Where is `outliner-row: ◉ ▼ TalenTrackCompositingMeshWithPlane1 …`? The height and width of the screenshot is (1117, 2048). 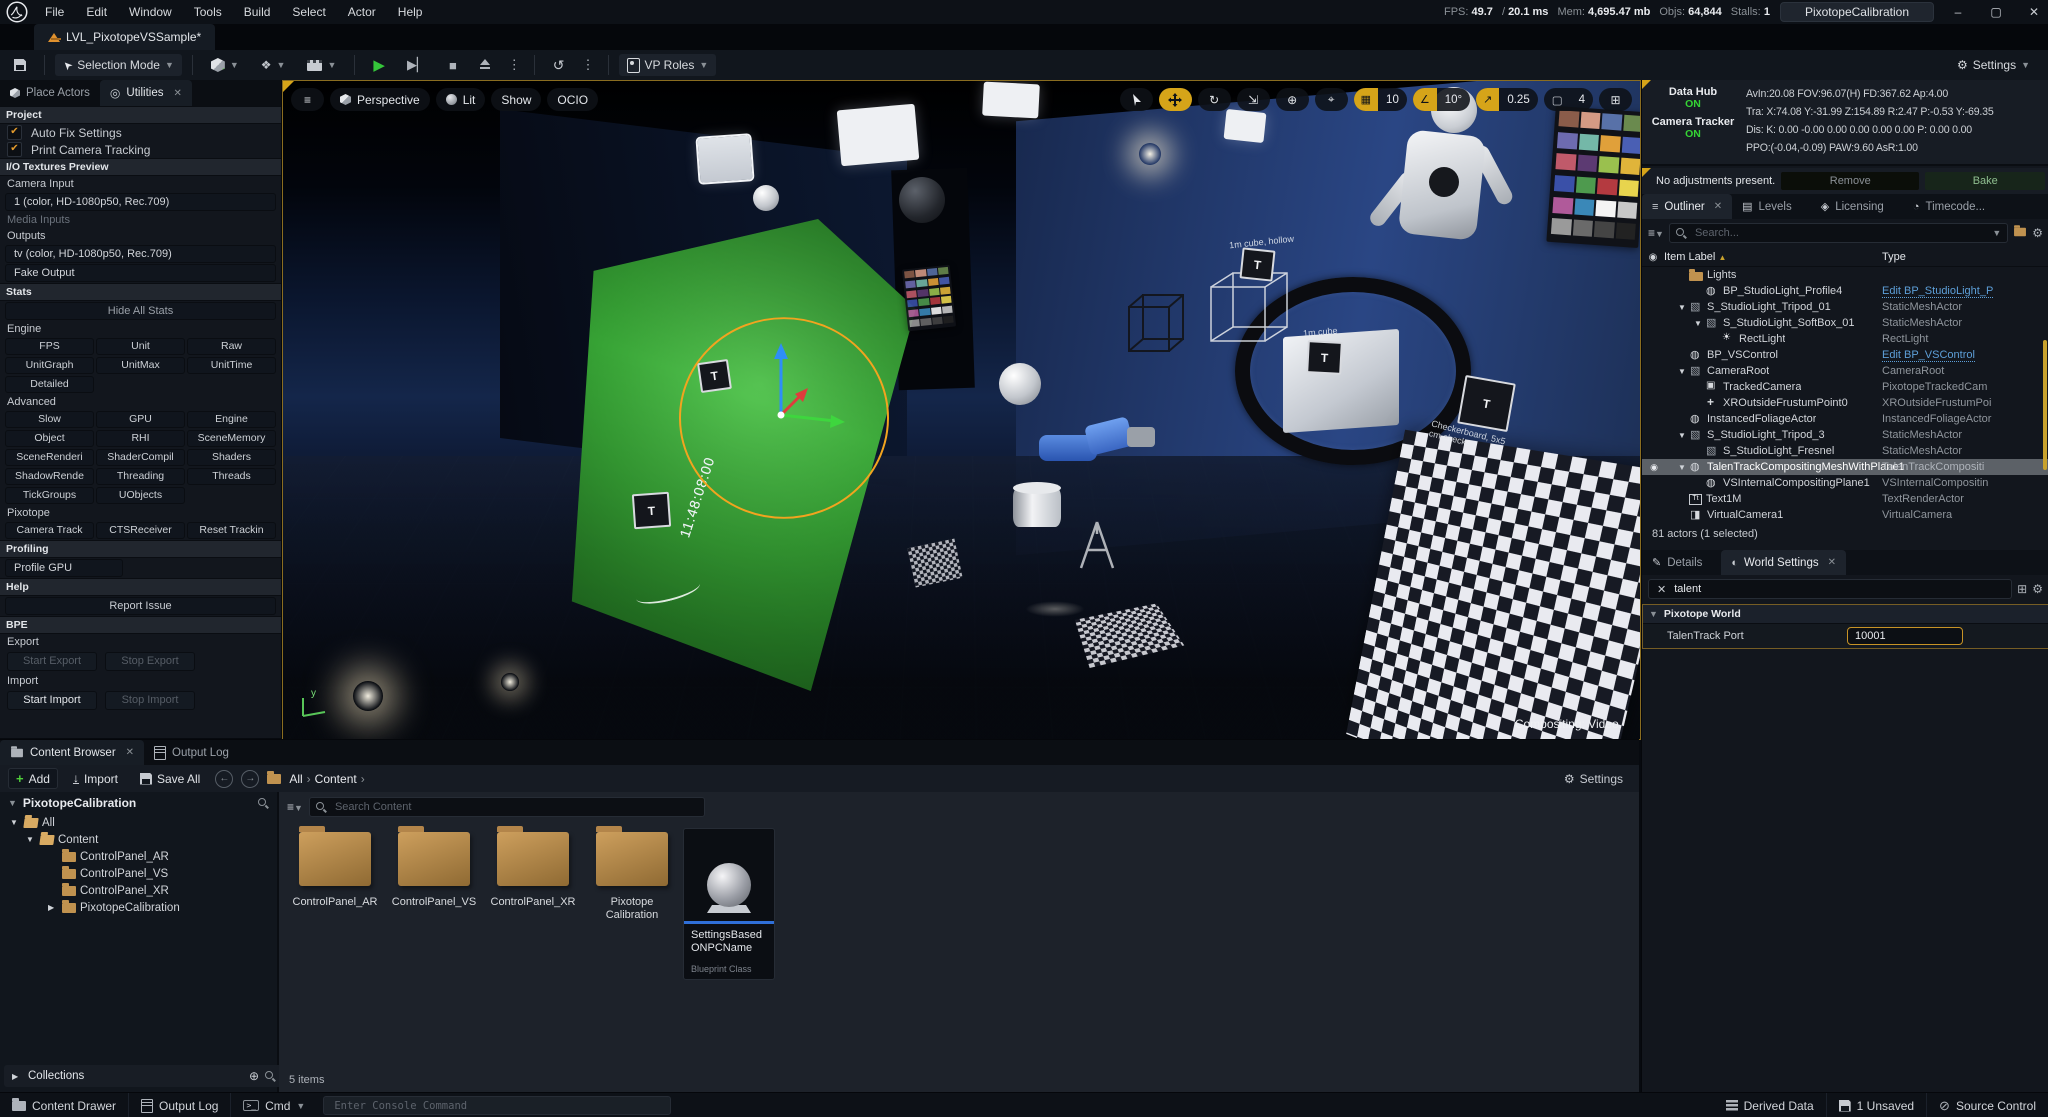
outliner-row: ◉ ▼ TalenTrackCompositingMeshWithPlane1 … is located at coordinates (1845, 467).